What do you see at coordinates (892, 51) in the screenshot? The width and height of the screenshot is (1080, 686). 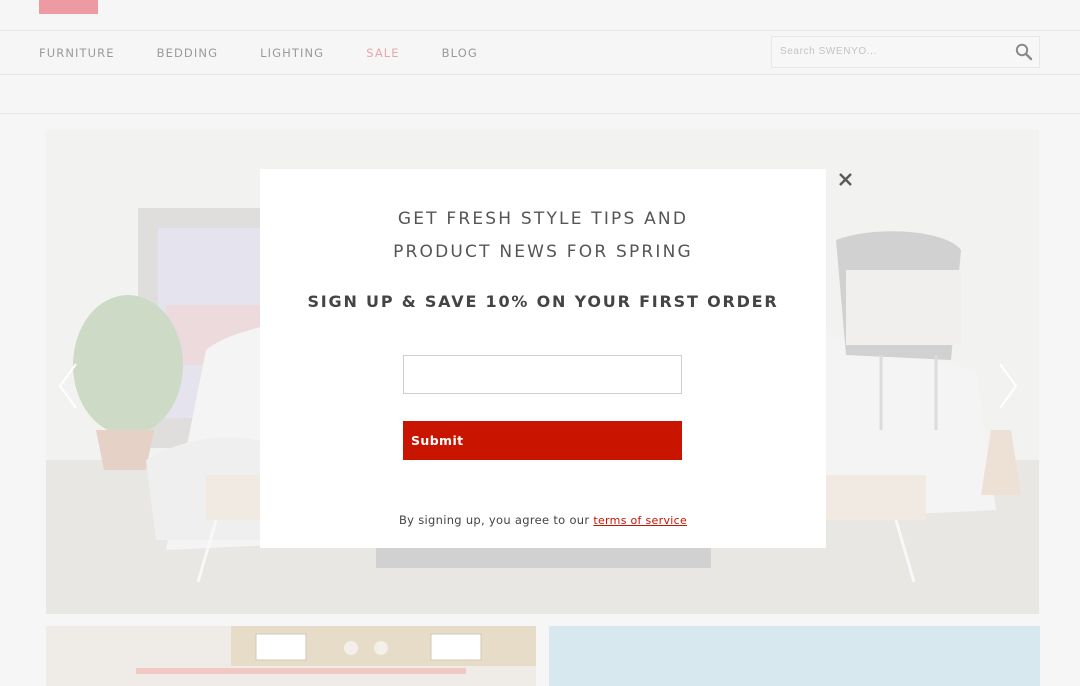 I see `search-input` at bounding box center [892, 51].